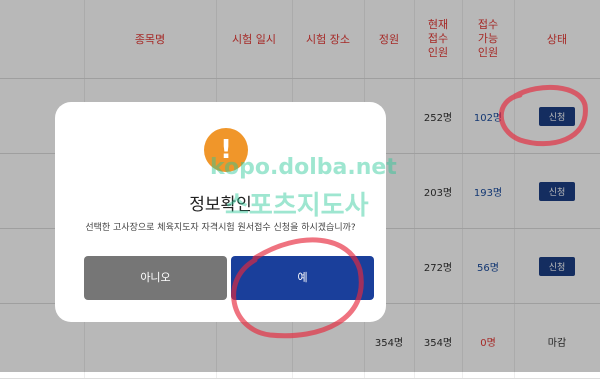 The image size is (600, 379). Describe the element at coordinates (303, 167) in the screenshot. I see `watermark-url: kopo.dolba.net` at that location.